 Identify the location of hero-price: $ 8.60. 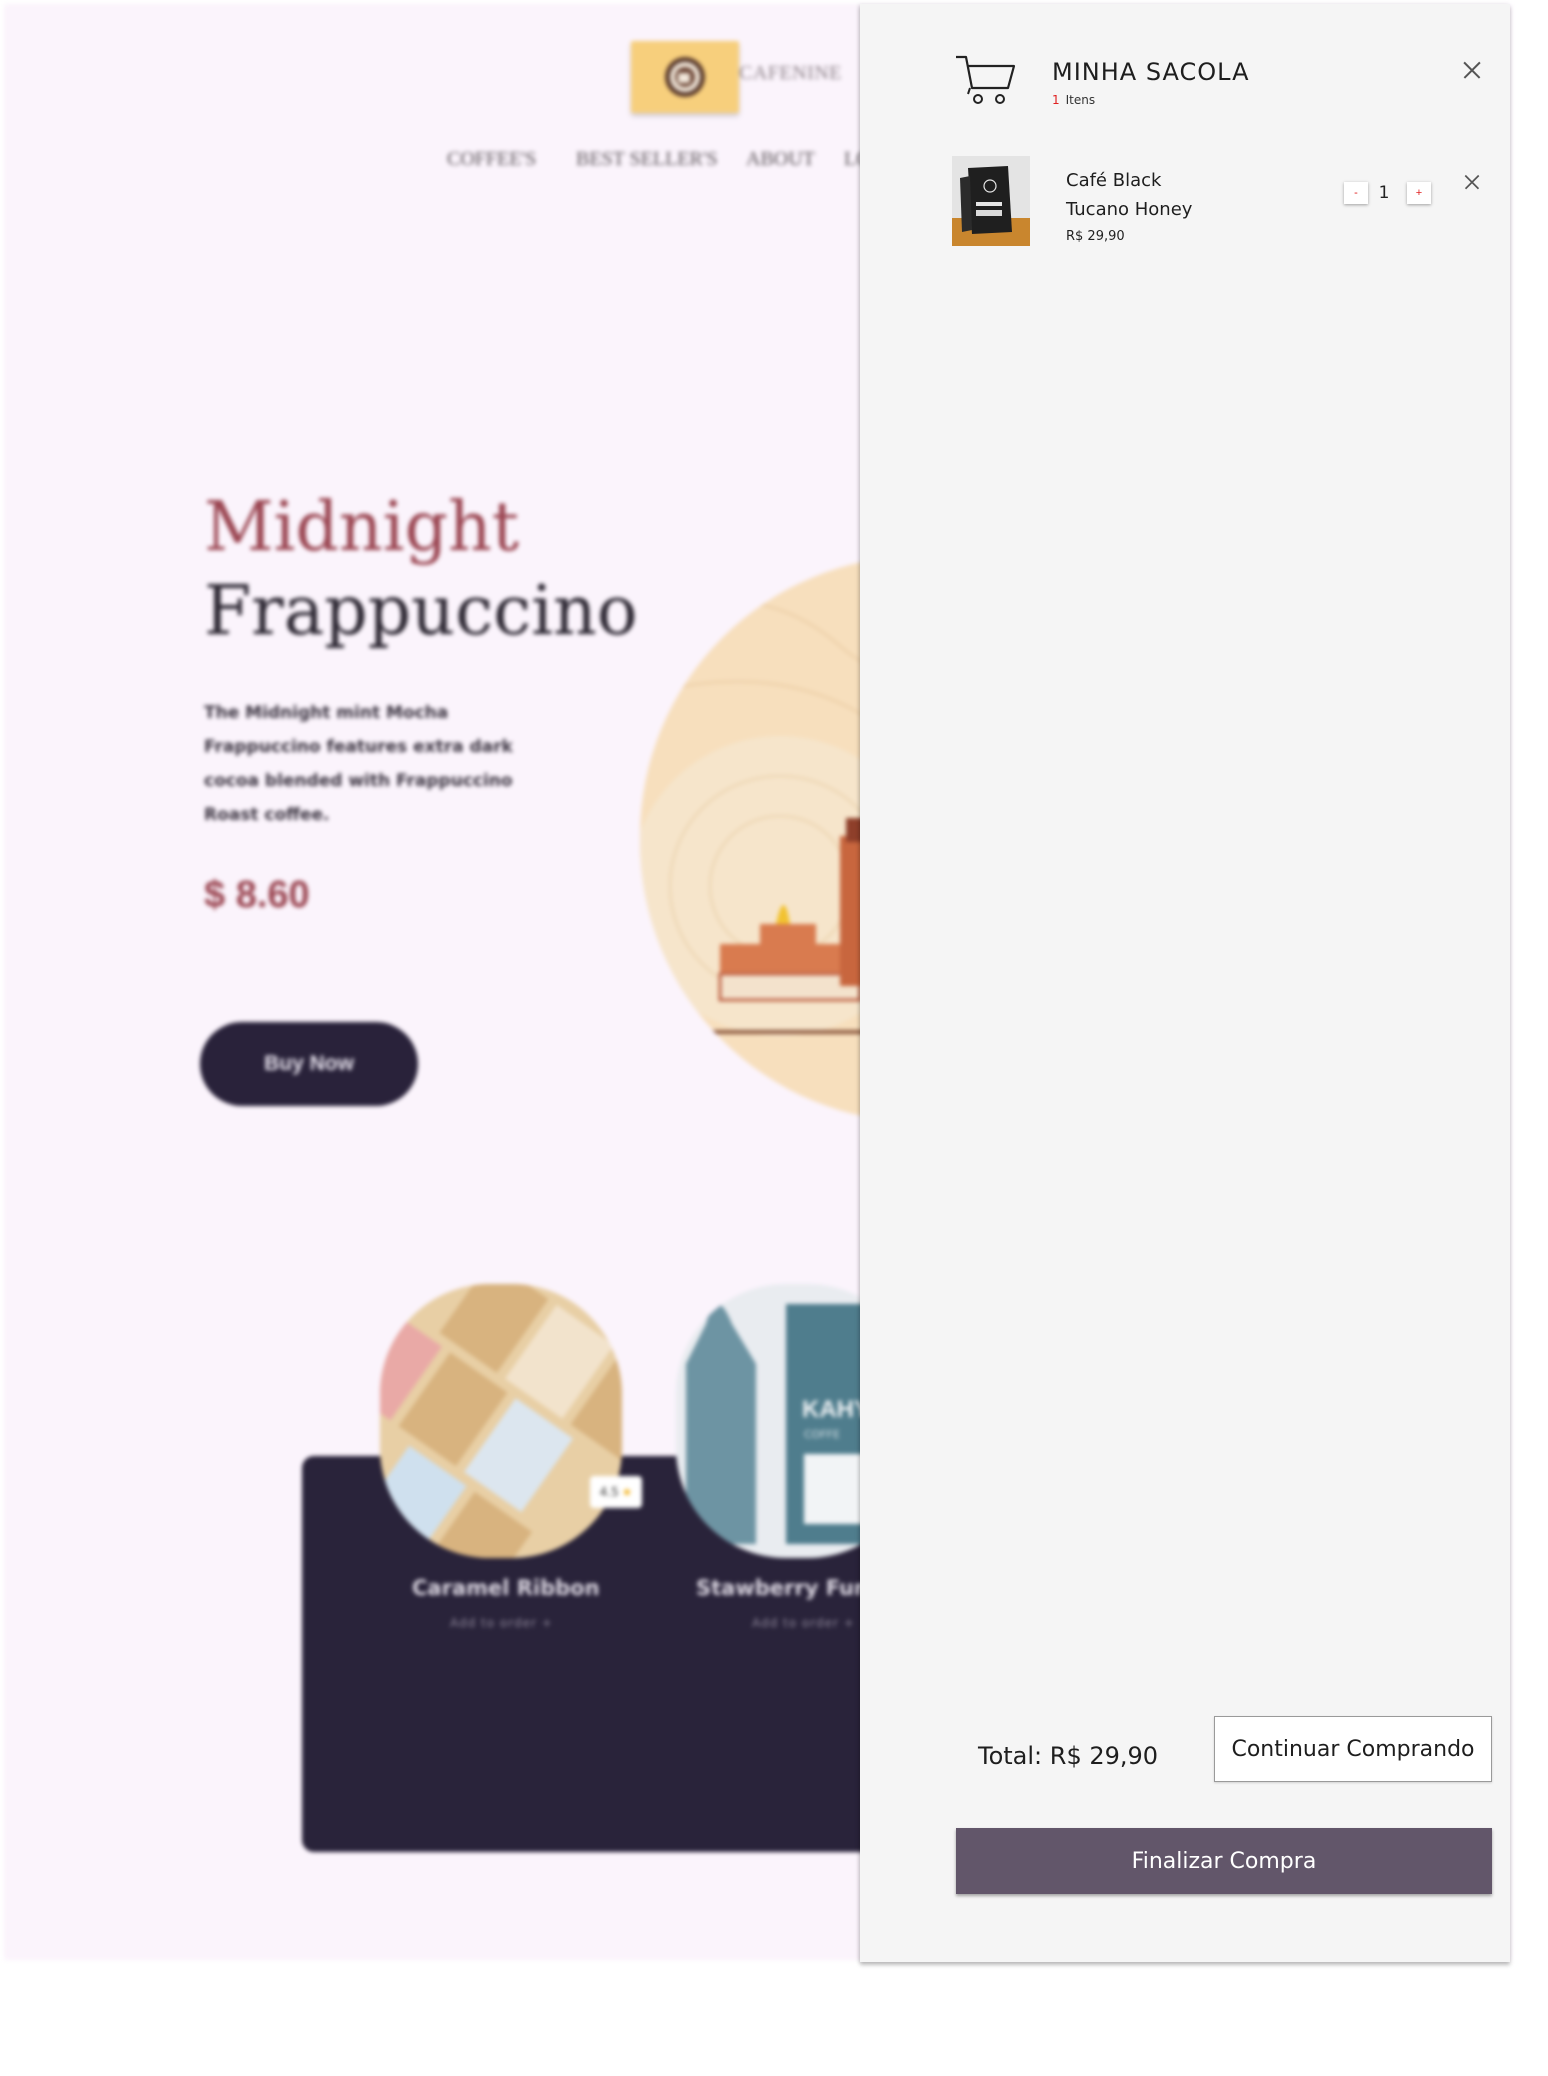
(257, 895).